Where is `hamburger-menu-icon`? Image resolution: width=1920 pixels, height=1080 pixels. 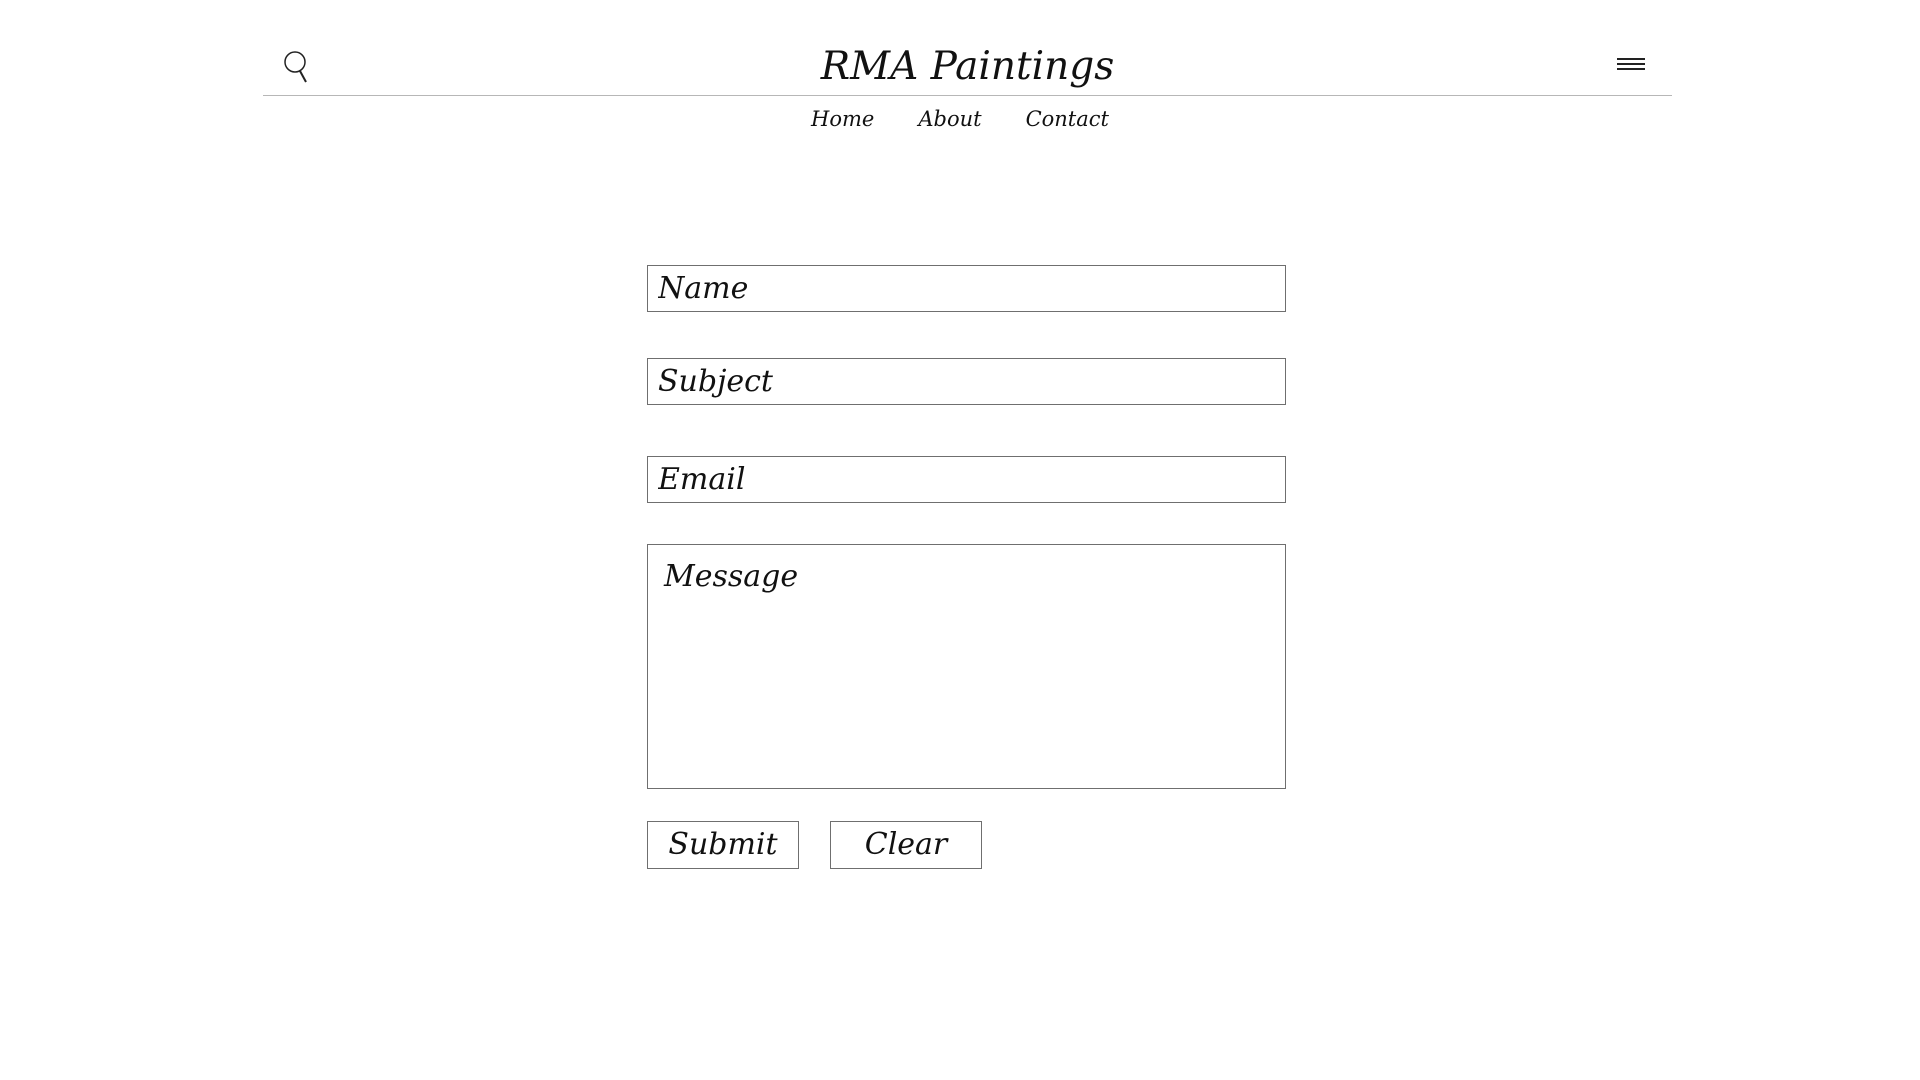
hamburger-menu-icon is located at coordinates (1632, 67).